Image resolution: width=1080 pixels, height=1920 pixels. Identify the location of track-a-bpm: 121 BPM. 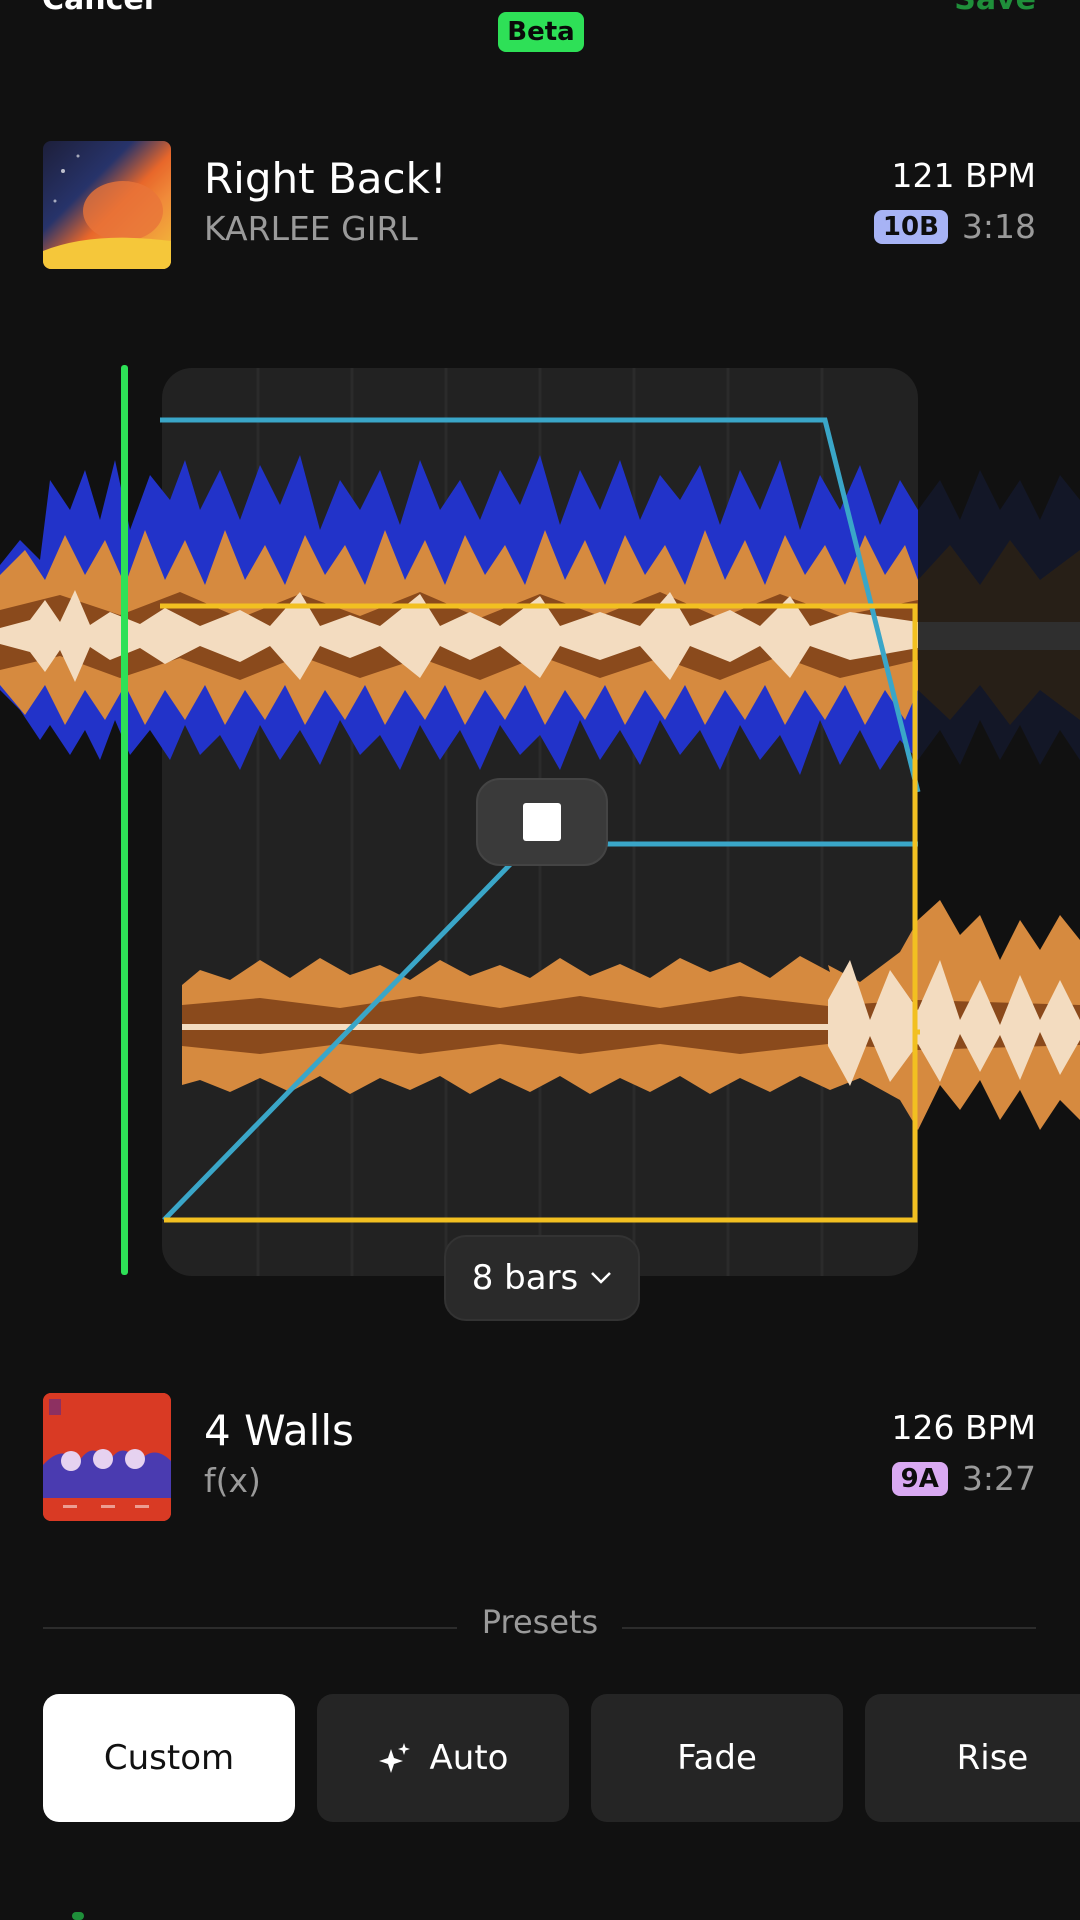
(964, 175).